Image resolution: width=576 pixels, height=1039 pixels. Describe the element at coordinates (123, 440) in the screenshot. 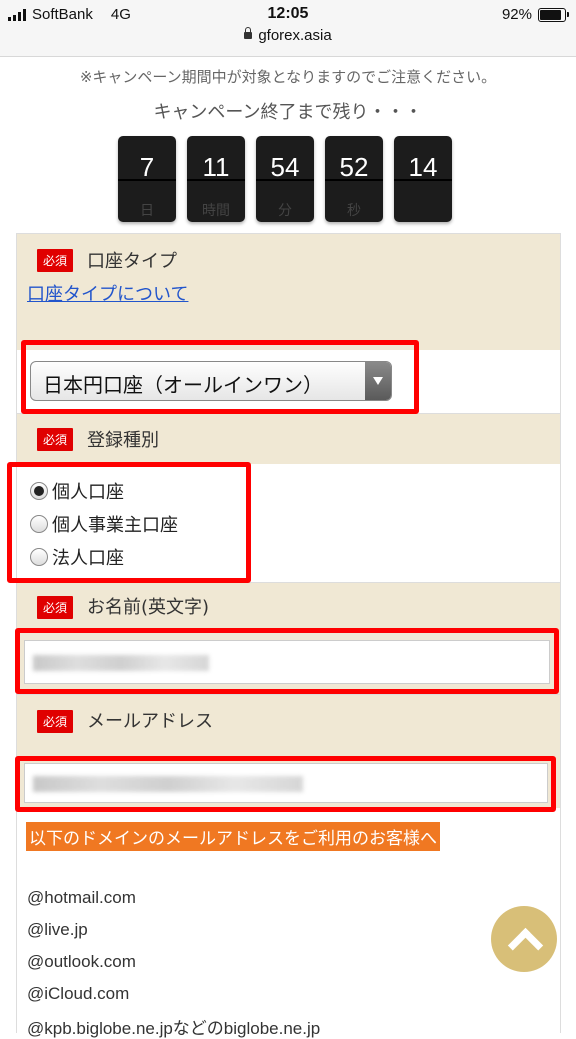

I see `registration-type-label: 登録種別` at that location.